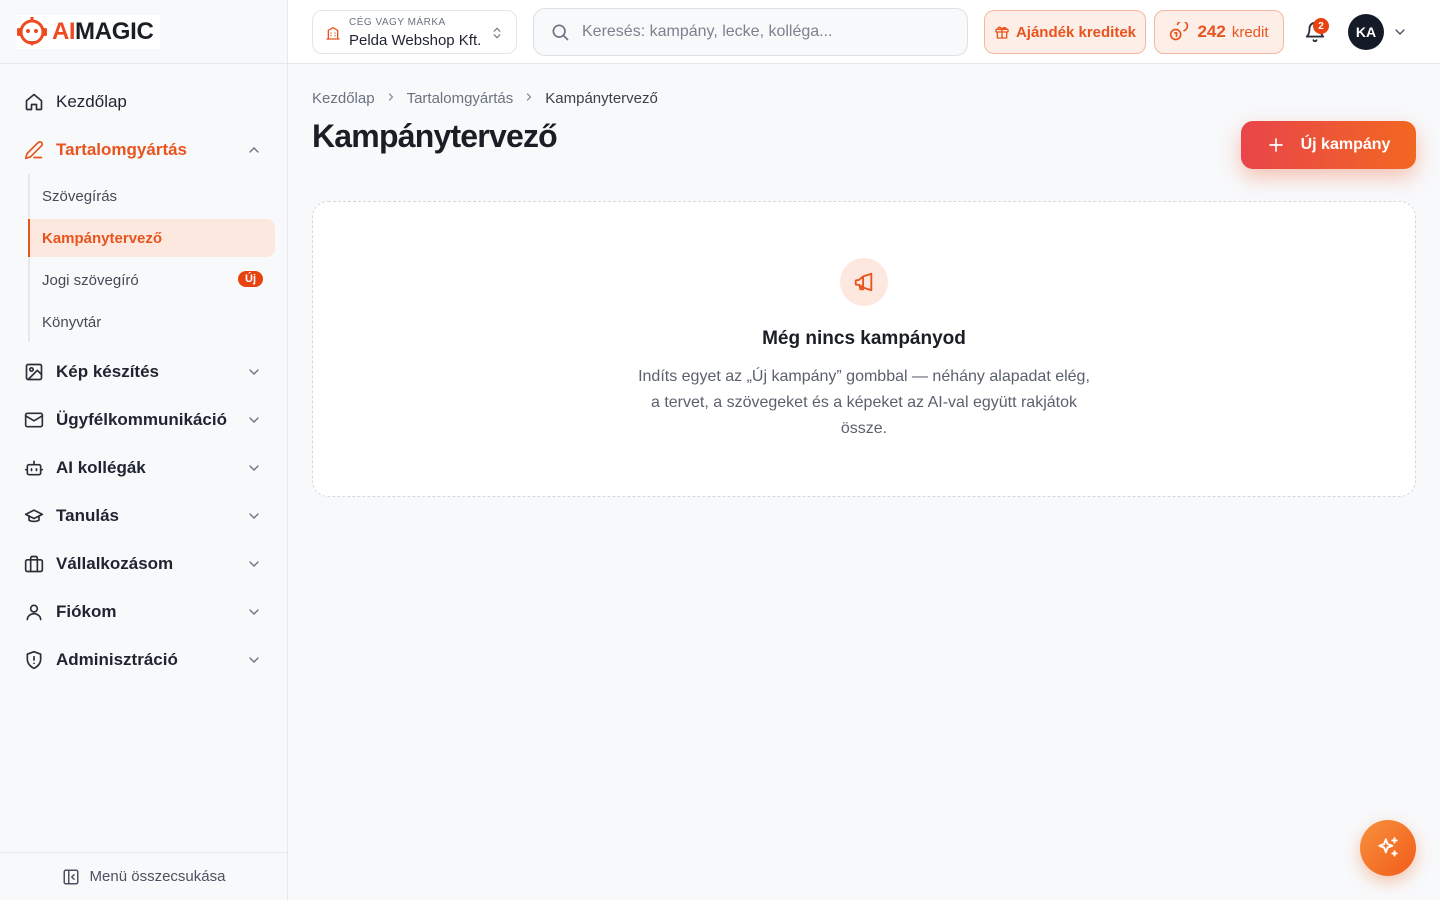 The width and height of the screenshot is (1440, 900). I want to click on sidebar-subitem-legal-copywriter: Jogi szövegíró Új, so click(151, 280).